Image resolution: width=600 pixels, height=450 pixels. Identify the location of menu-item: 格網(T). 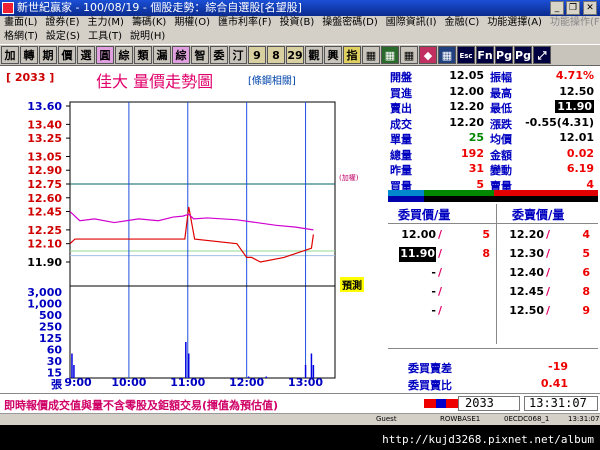
(21, 37).